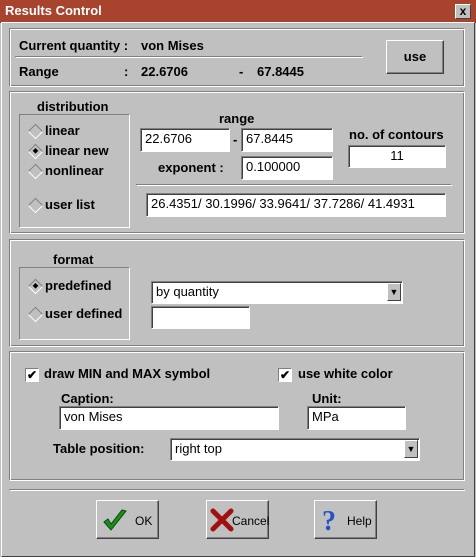 This screenshot has width=476, height=557. I want to click on radio-user-list: user list, so click(77, 206).